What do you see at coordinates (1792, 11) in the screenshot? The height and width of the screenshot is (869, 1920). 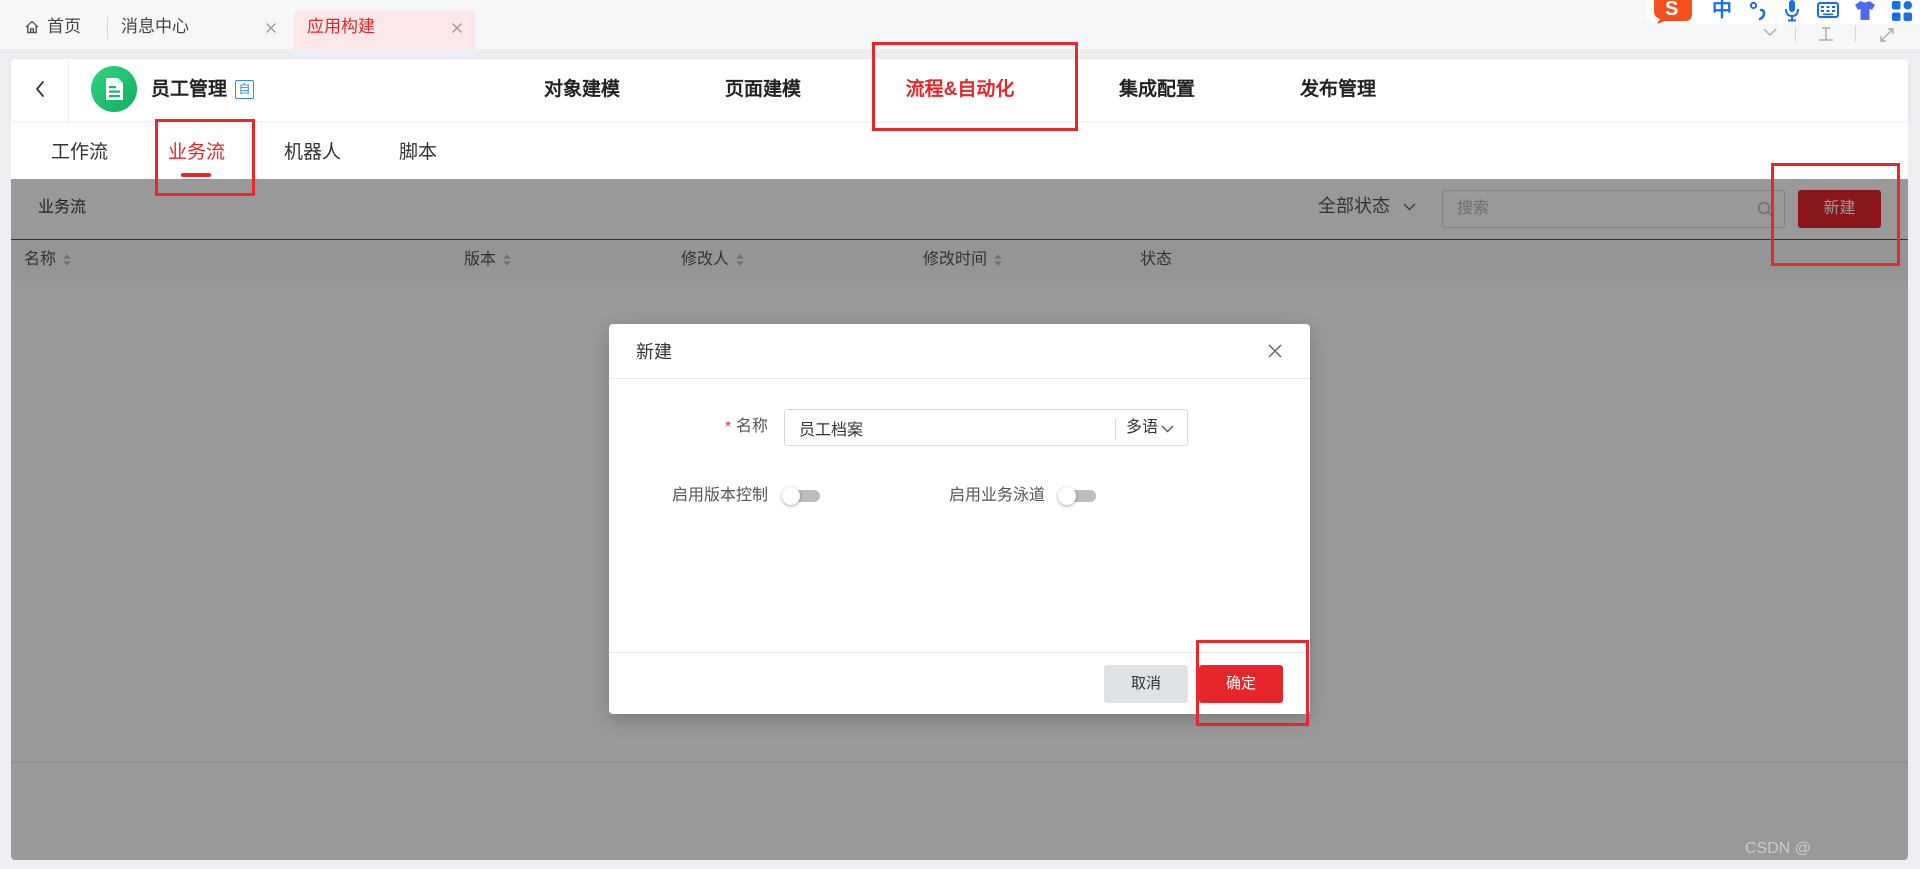 I see `microphone-icon` at bounding box center [1792, 11].